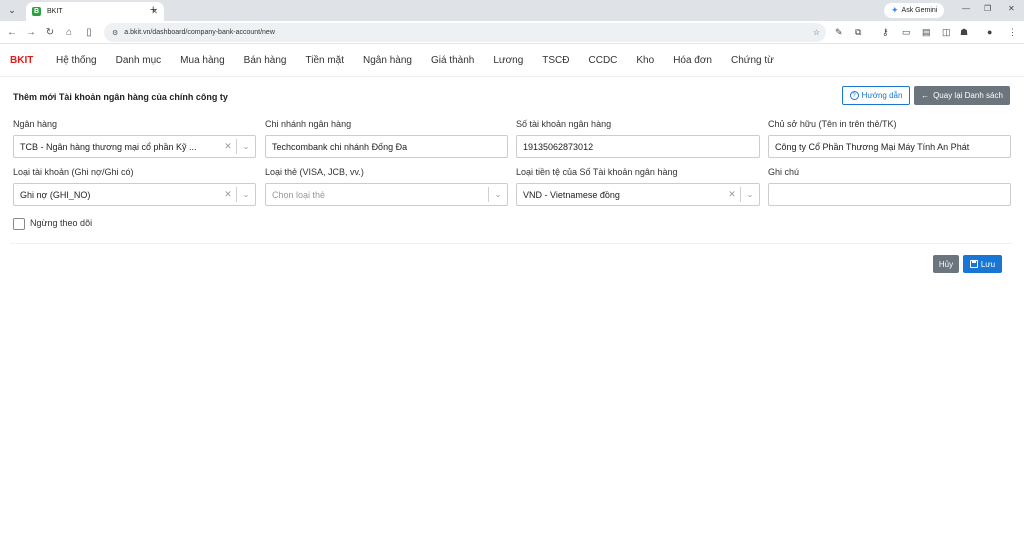 The width and height of the screenshot is (1024, 550). Describe the element at coordinates (35, 124) in the screenshot. I see `bank-label: Ngân hàng` at that location.